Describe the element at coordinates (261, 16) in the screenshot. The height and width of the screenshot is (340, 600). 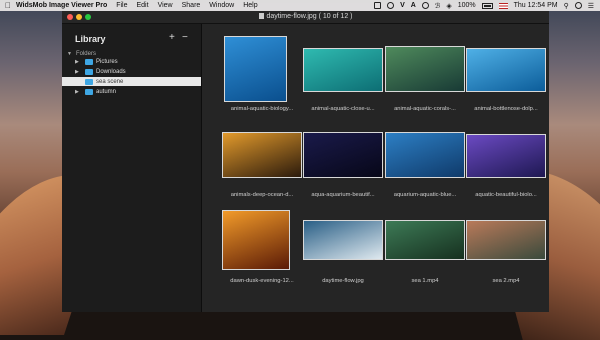
I see `document-icon` at that location.